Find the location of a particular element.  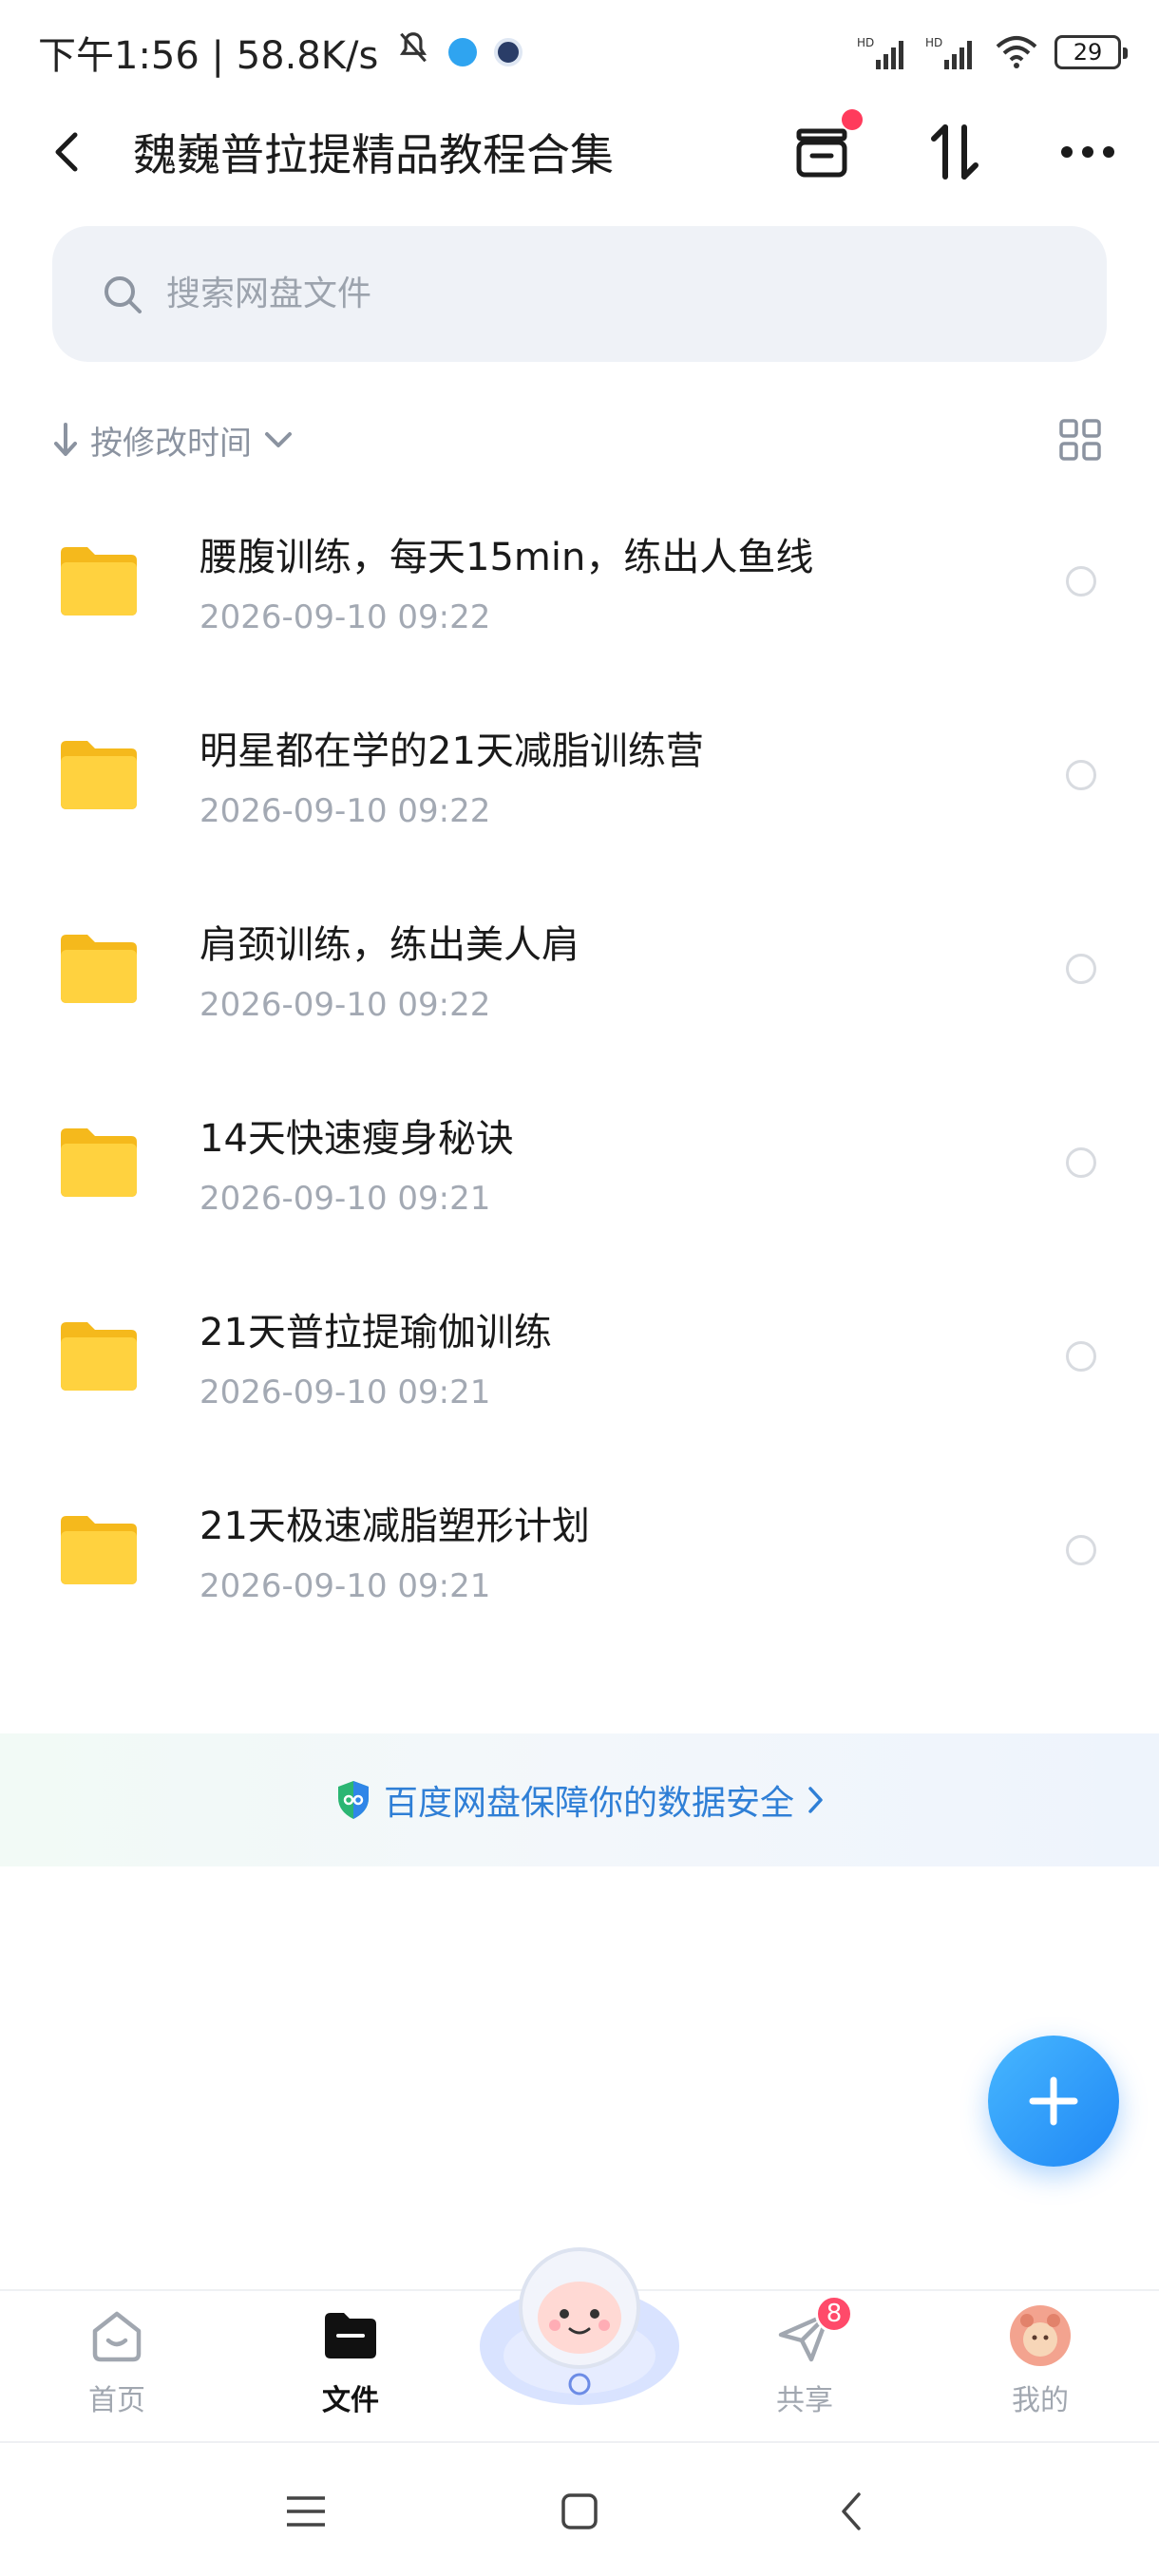

chevron-right-icon is located at coordinates (815, 1800).